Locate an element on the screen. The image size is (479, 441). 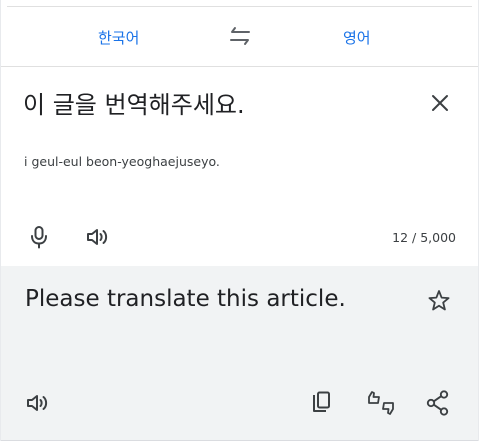
romanization-text: i geul-eul beon-yeoghaejuseyo. is located at coordinates (122, 161).